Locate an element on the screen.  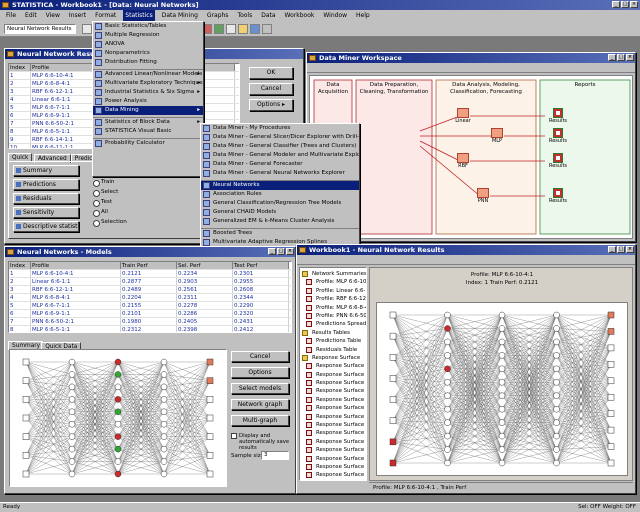
menu-help: Help is located at coordinates (363, 15).